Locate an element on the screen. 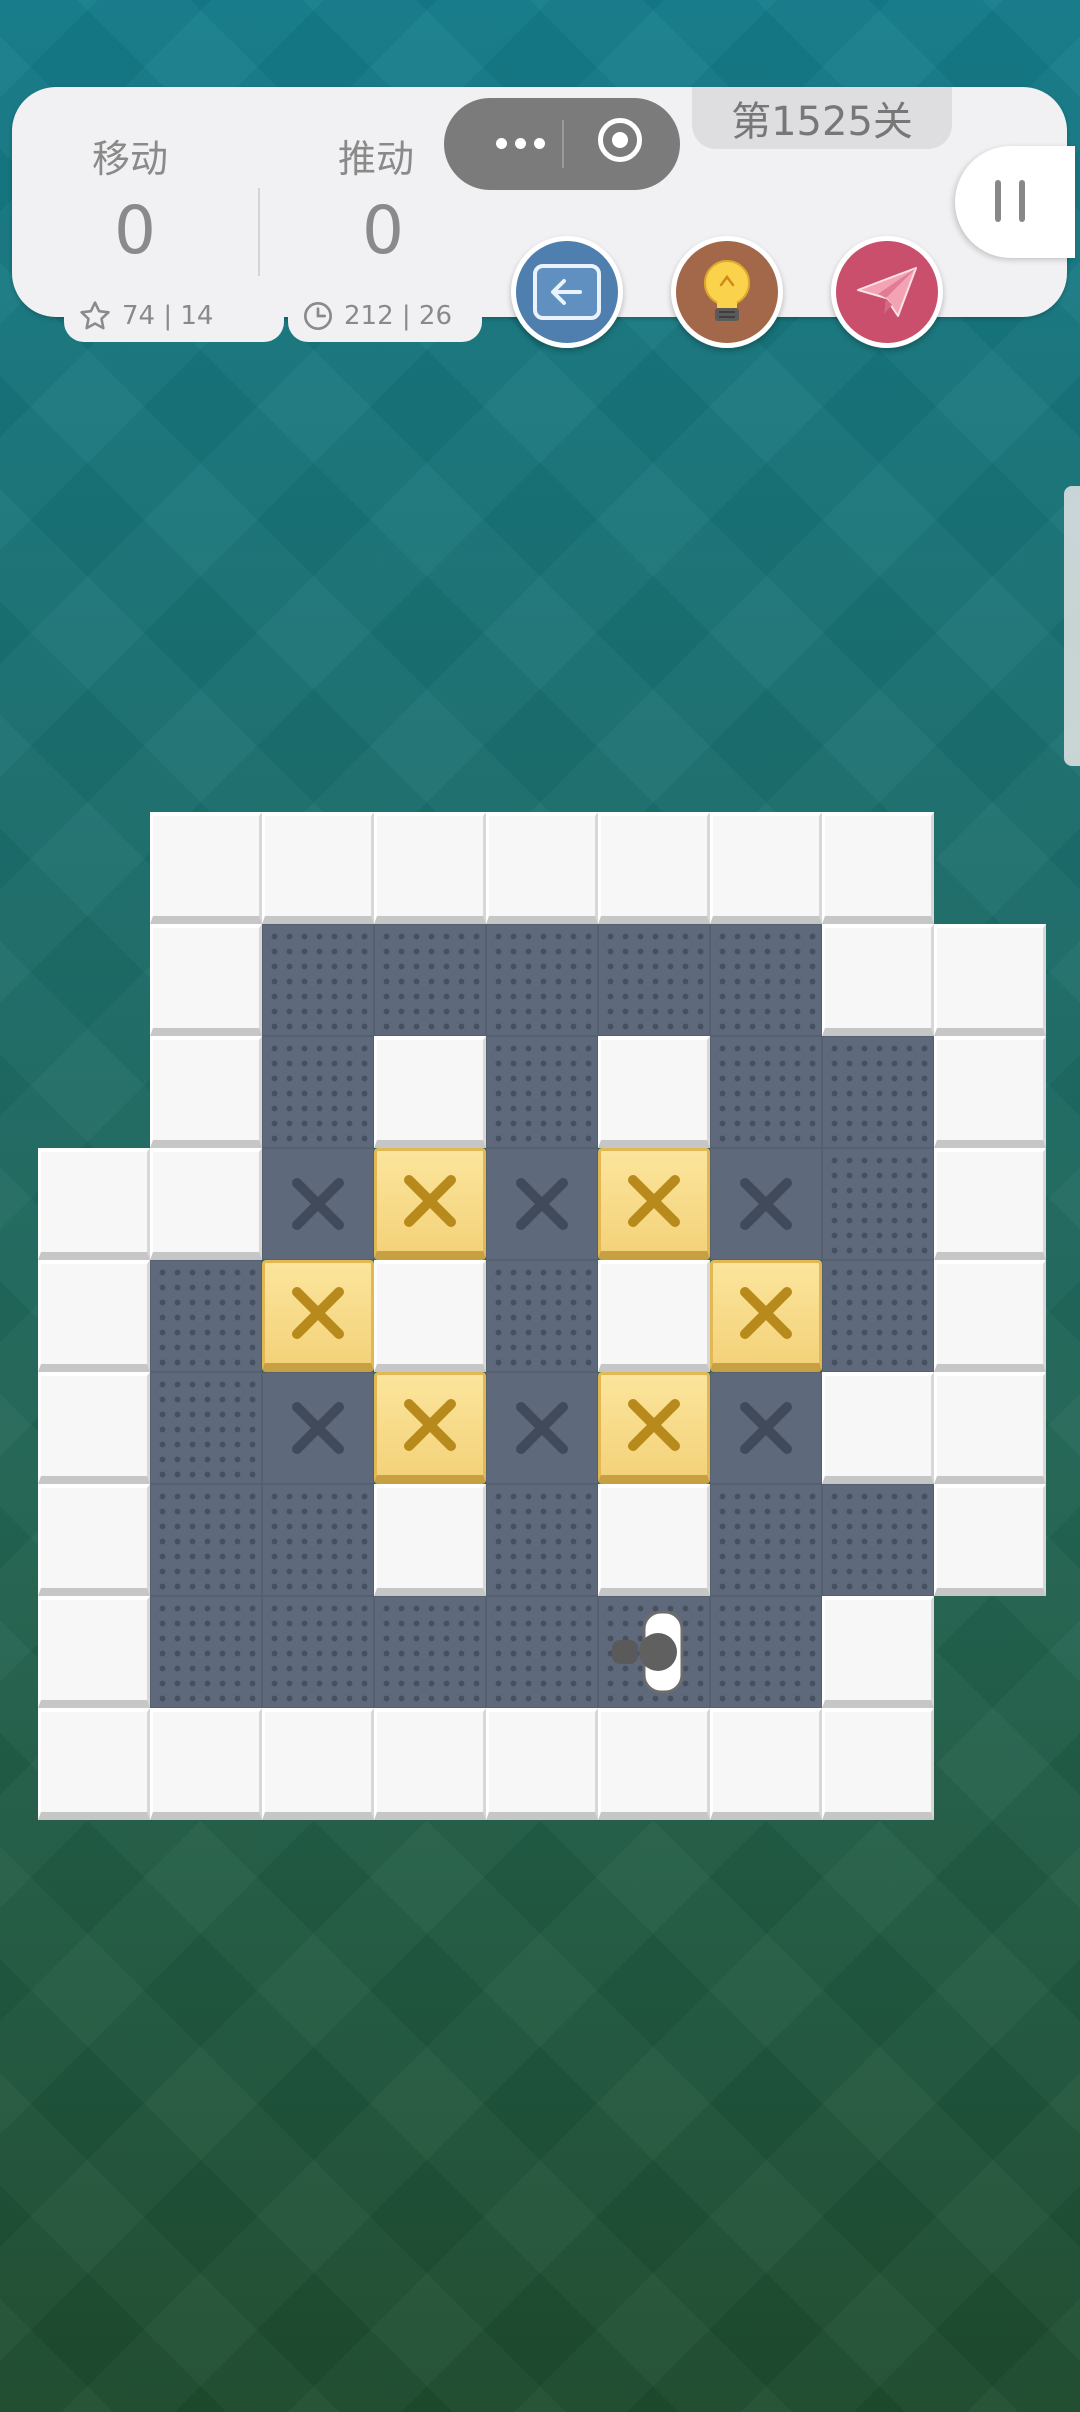 Image resolution: width=1080 pixels, height=2412 pixels. clock-icon is located at coordinates (318, 316).